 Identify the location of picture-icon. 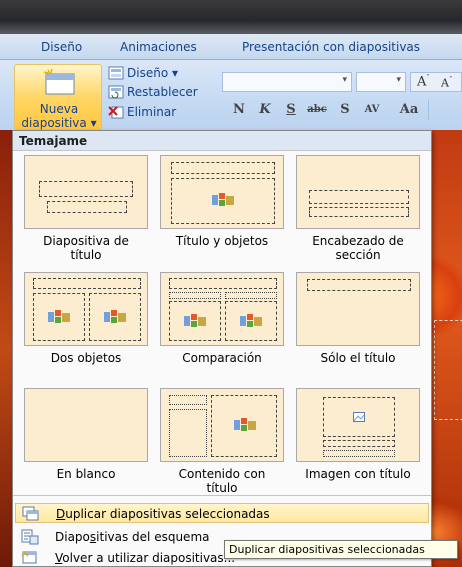
(359, 417).